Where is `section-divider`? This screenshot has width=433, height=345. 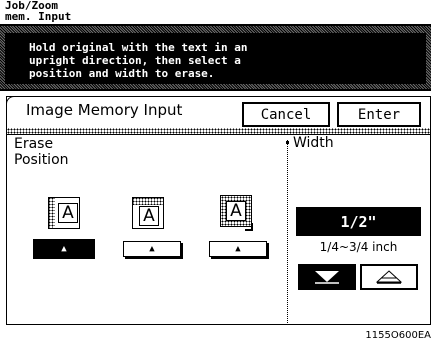 section-divider is located at coordinates (287, 232).